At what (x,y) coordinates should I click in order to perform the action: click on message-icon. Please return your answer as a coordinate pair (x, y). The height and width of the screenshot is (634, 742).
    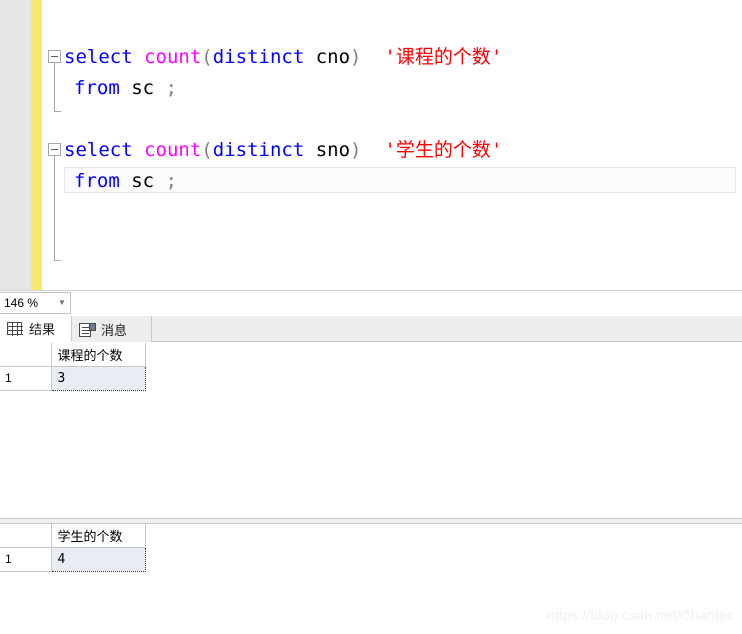
    Looking at the image, I should click on (87, 329).